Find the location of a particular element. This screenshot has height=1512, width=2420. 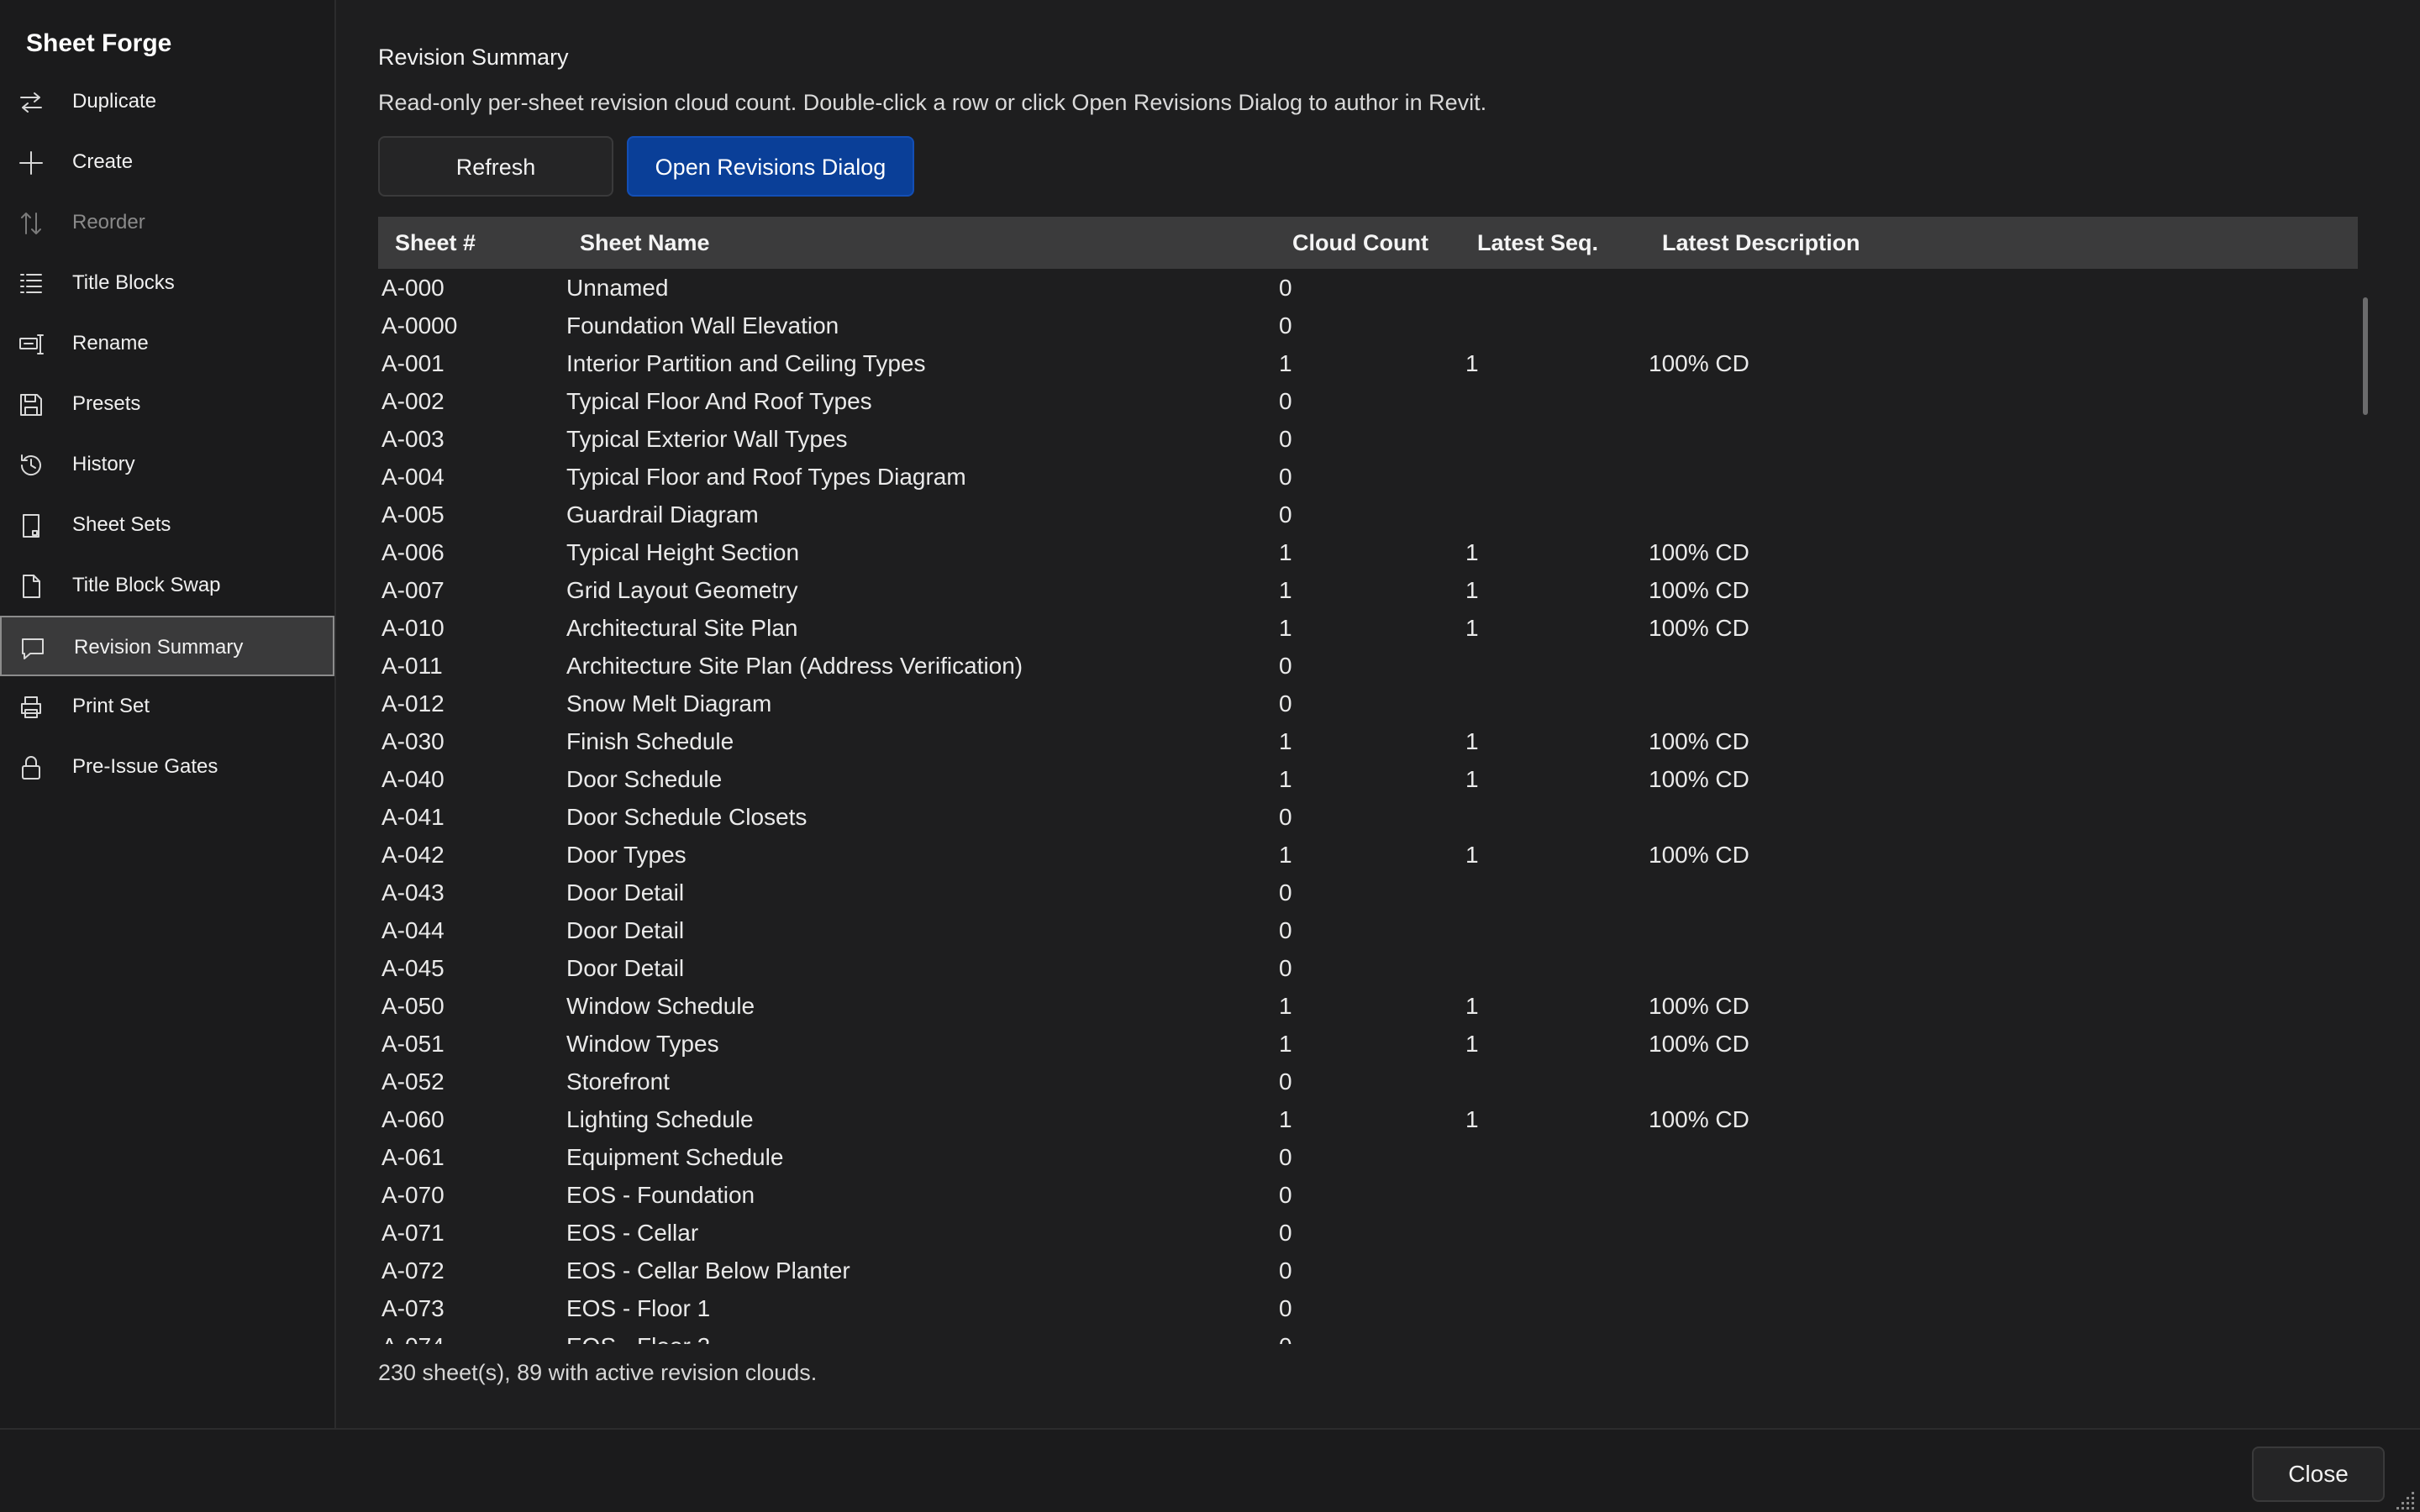

table-row: A-074 EOS - Floor 2 0 is located at coordinates (1357, 1335).